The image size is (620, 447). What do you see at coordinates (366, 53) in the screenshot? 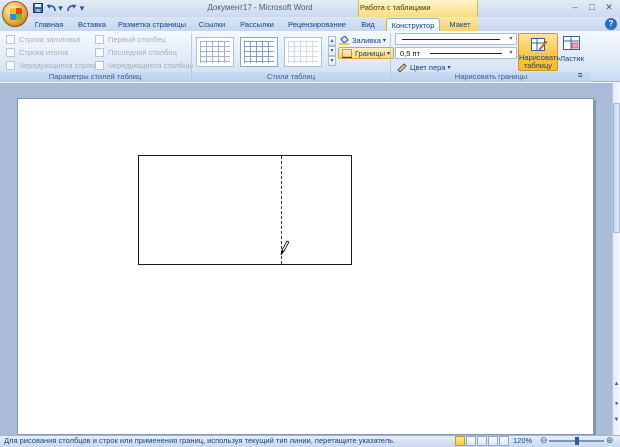
I see `borders-button: Границы ▾` at bounding box center [366, 53].